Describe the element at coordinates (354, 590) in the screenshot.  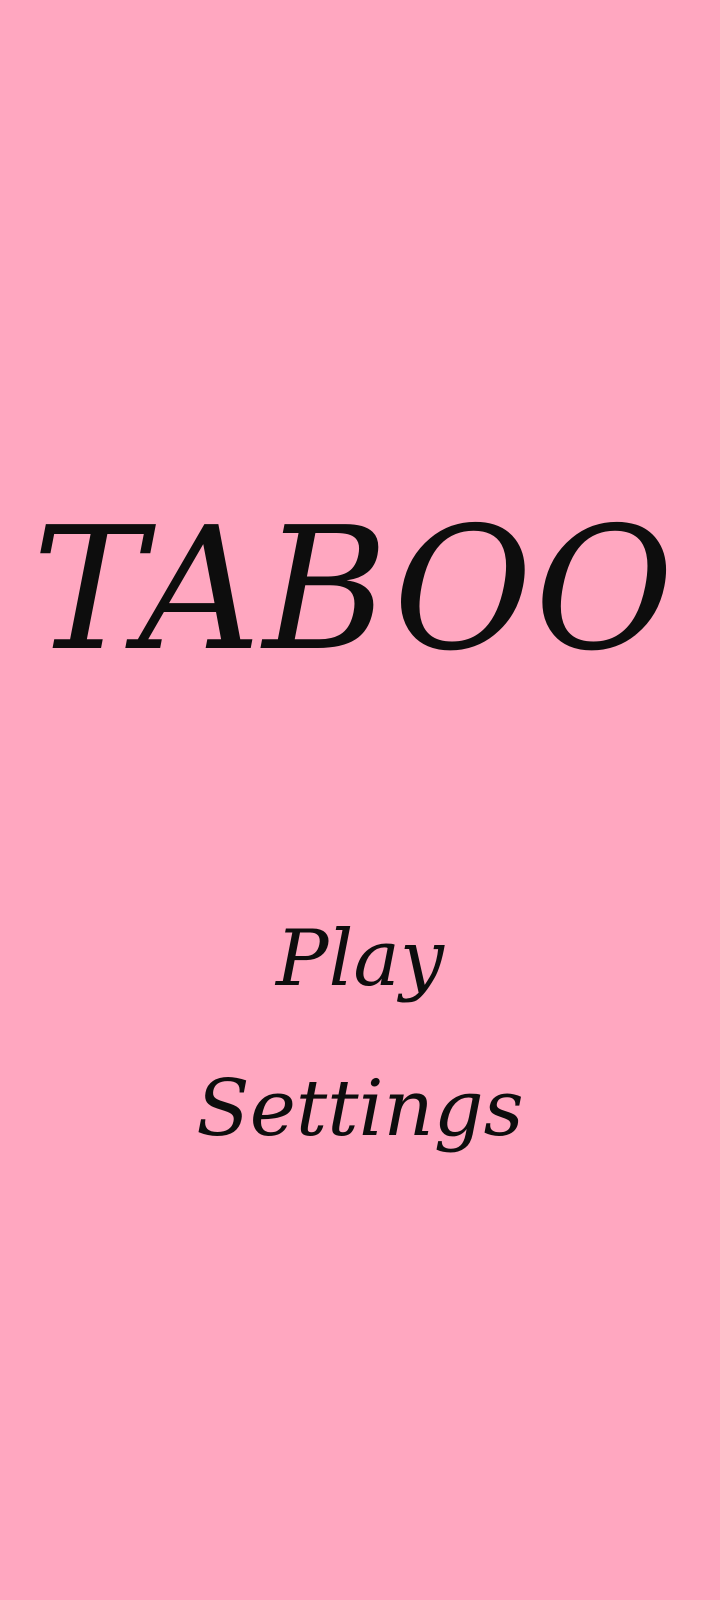
I see `app-title: TABOO` at that location.